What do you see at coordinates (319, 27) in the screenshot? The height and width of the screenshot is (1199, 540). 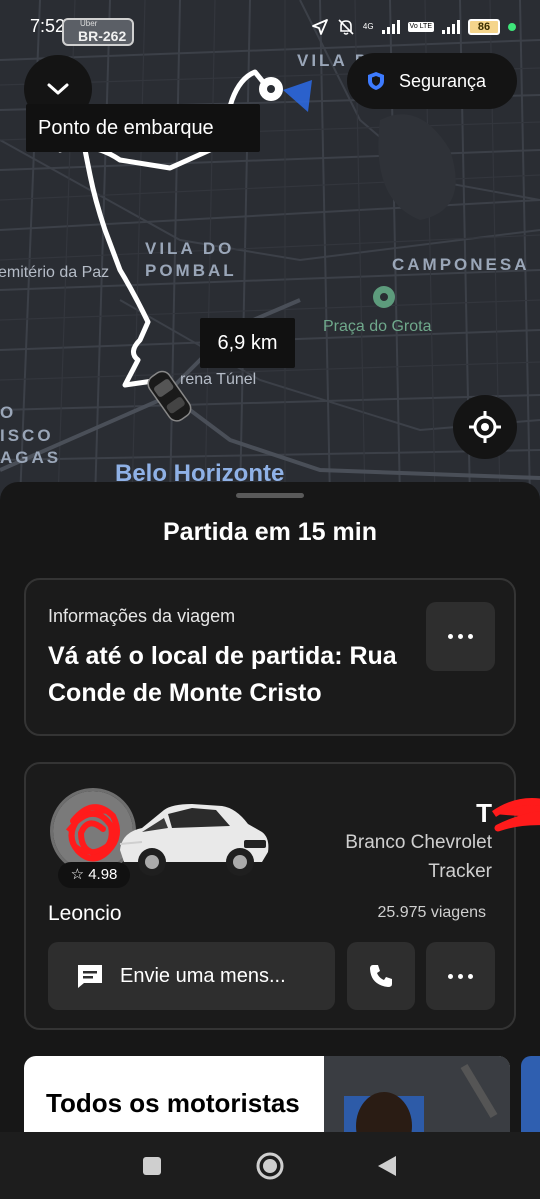 I see `location-arrow-icon` at bounding box center [319, 27].